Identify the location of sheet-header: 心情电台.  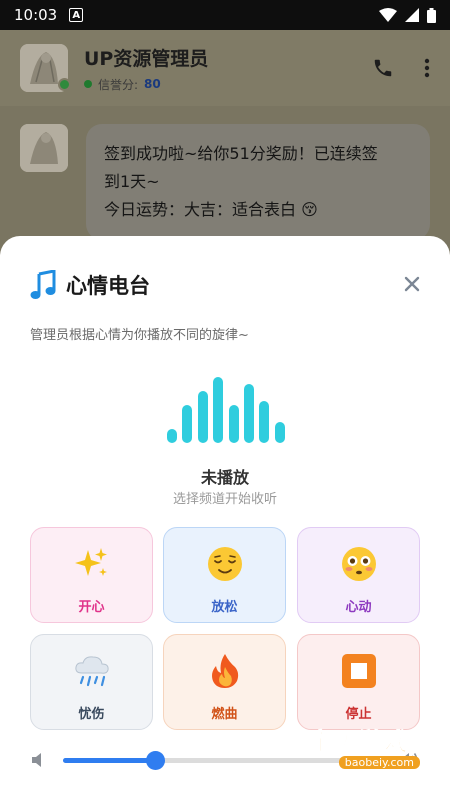
(90, 285).